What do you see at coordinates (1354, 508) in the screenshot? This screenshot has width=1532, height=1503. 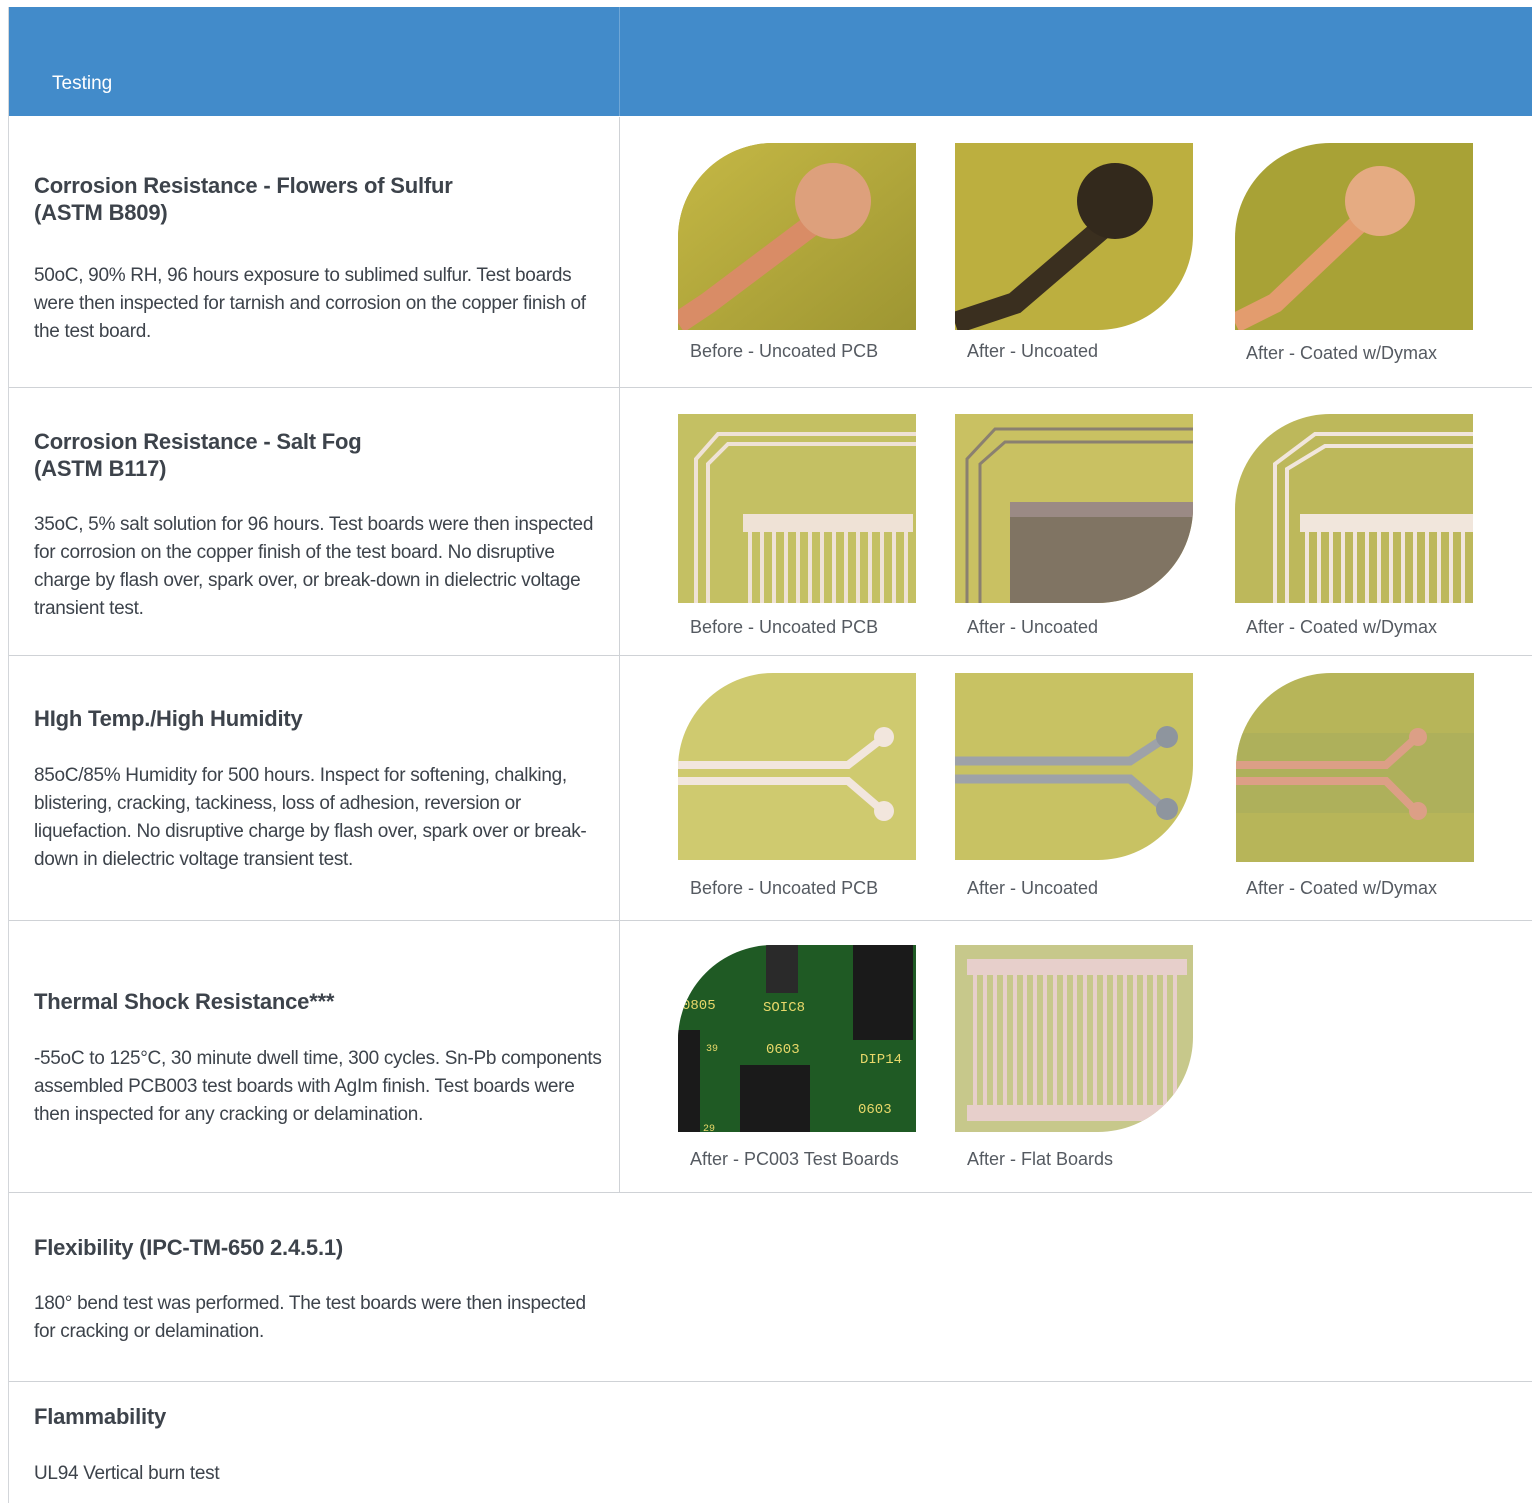 I see `pcb-coated-comb-photo` at bounding box center [1354, 508].